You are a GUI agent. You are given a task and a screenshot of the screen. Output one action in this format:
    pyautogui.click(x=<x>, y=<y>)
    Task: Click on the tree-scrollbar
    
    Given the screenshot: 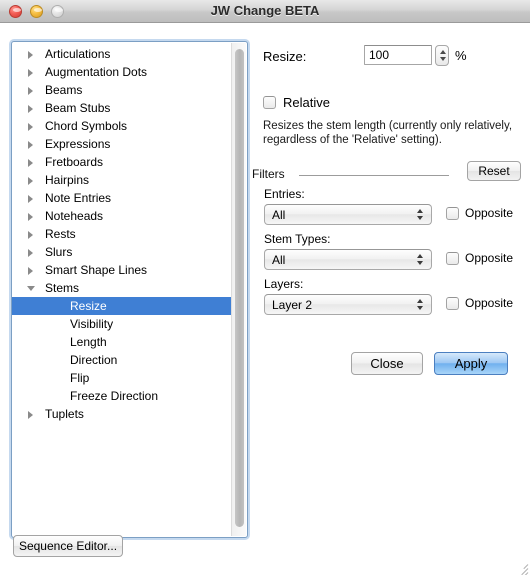 What is the action you would take?
    pyautogui.click(x=238, y=289)
    